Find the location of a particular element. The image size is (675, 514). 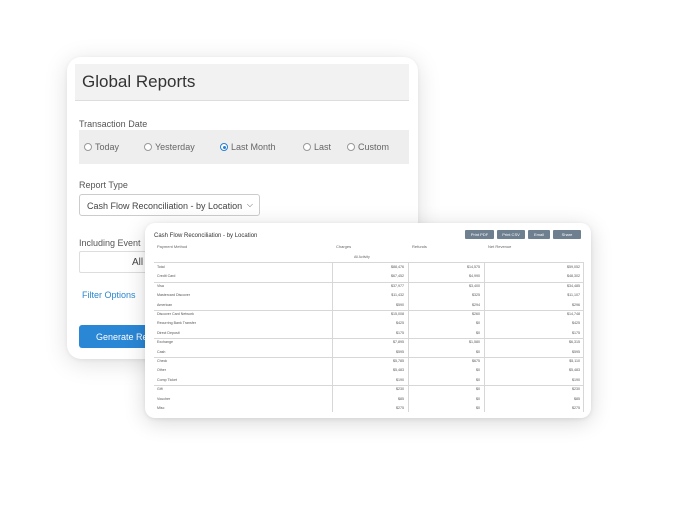

table-cell: $48,302 is located at coordinates (573, 276).